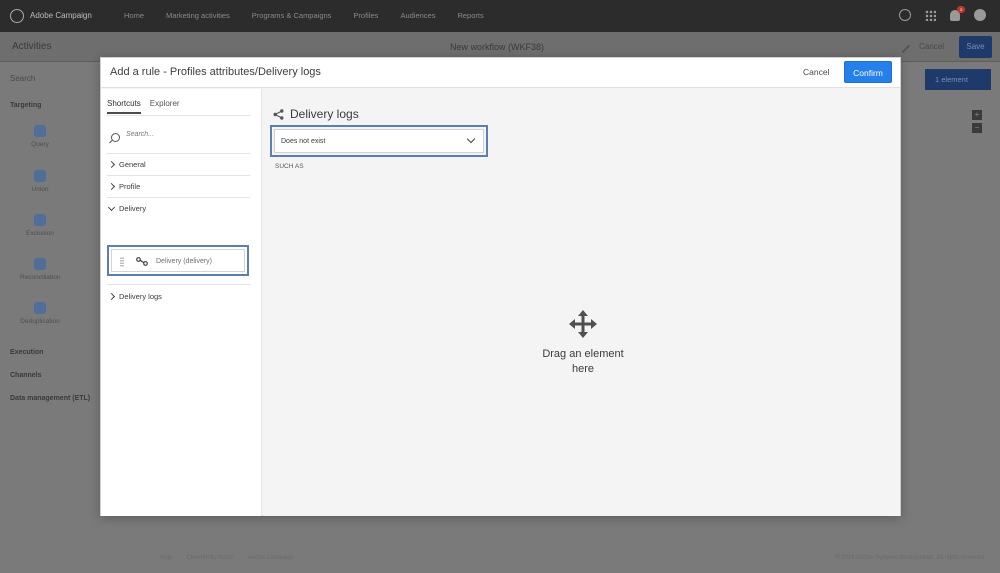  I want to click on palette-search: Search, so click(22, 78).